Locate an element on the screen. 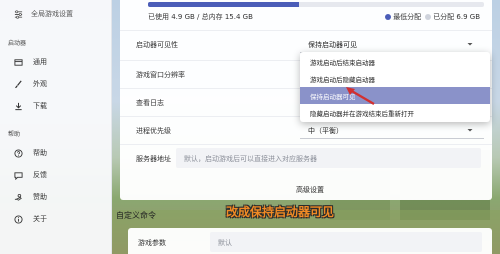 This screenshot has width=500, height=254. legend-used-label: 最低分配 is located at coordinates (407, 17).